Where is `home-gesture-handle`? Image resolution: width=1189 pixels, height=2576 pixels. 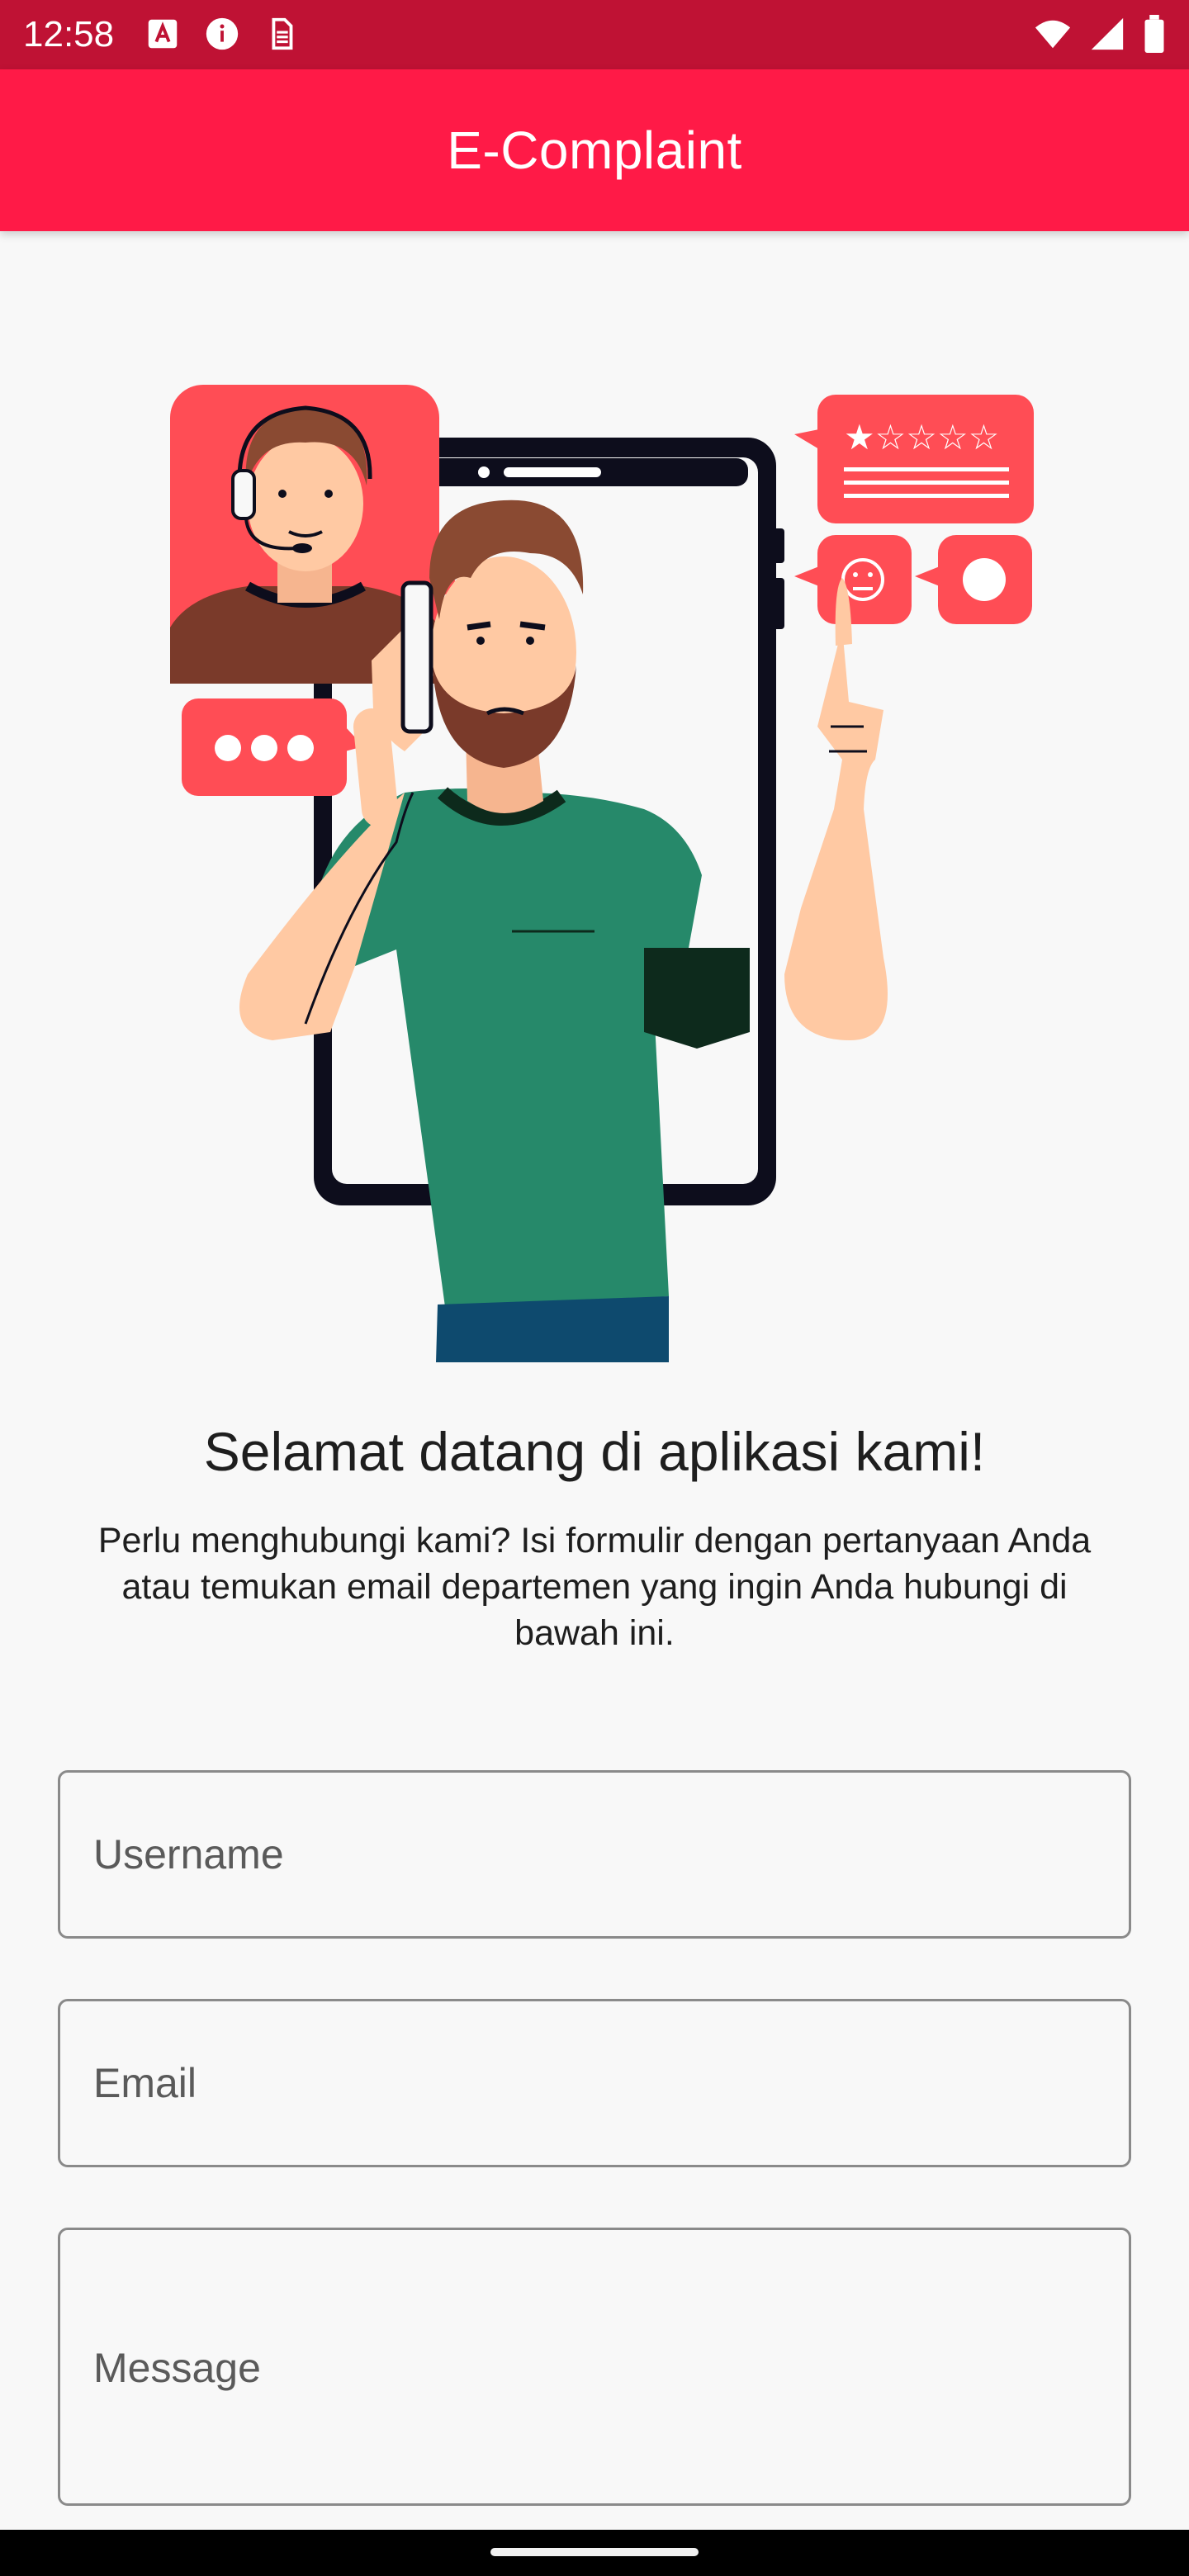 home-gesture-handle is located at coordinates (594, 2552).